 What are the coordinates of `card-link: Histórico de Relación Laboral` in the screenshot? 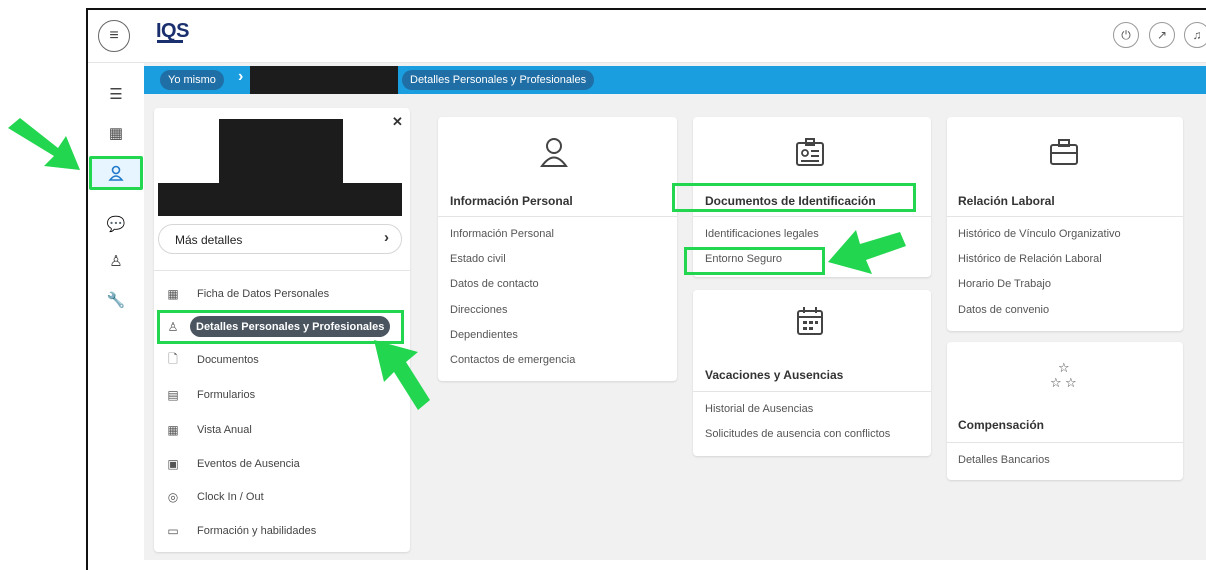 It's located at (1030, 259).